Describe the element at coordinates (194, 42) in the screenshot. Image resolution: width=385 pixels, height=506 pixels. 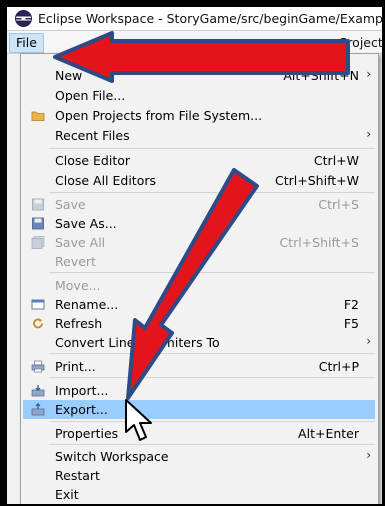
I see `menu-bar: File Project` at that location.